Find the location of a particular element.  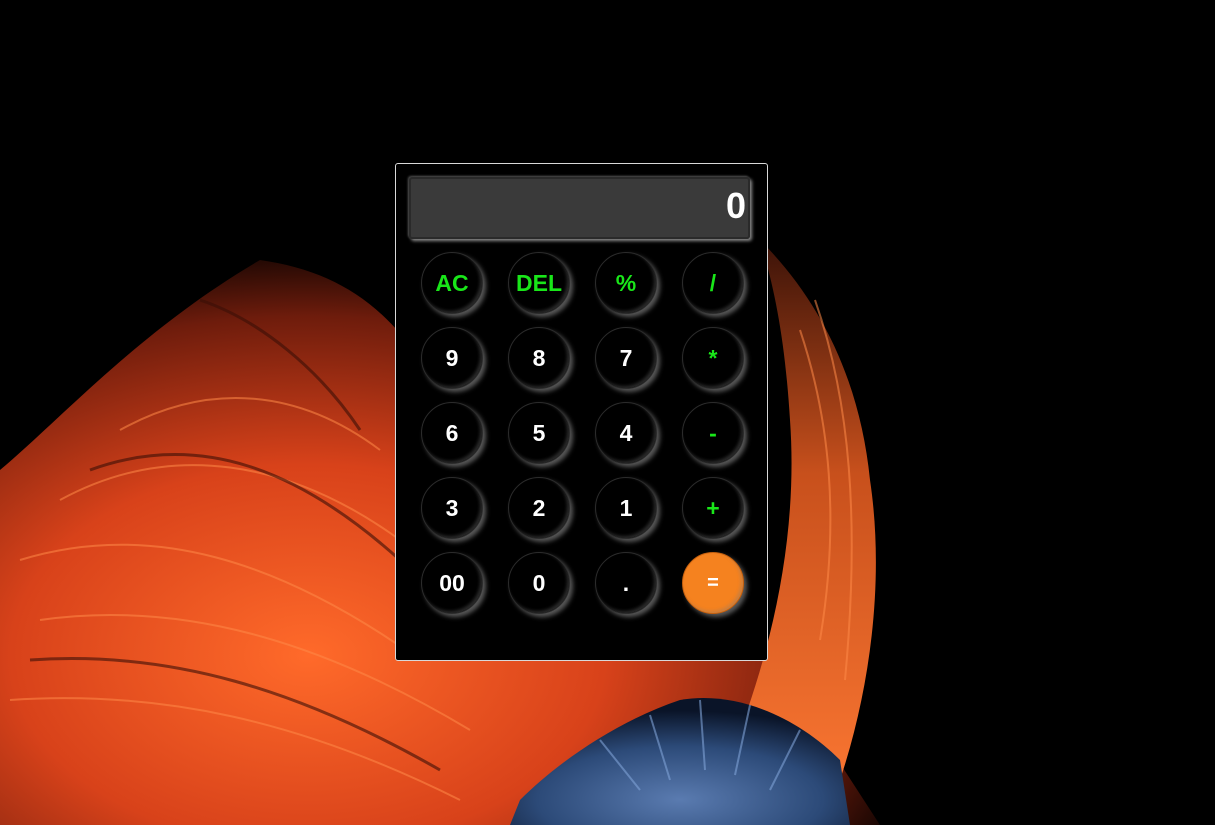

divide-key: / is located at coordinates (713, 283).